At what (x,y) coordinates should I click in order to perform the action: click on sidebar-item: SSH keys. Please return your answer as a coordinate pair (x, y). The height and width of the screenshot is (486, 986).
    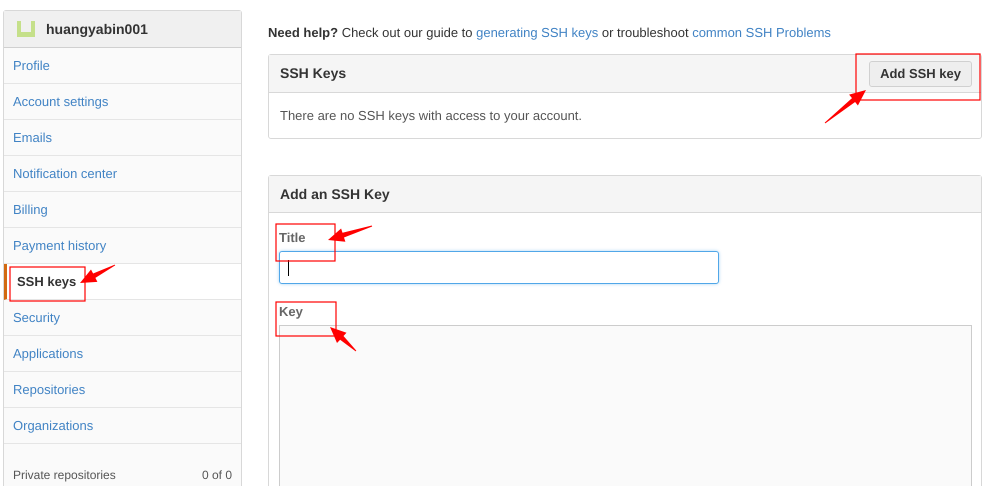
    Looking at the image, I should click on (122, 282).